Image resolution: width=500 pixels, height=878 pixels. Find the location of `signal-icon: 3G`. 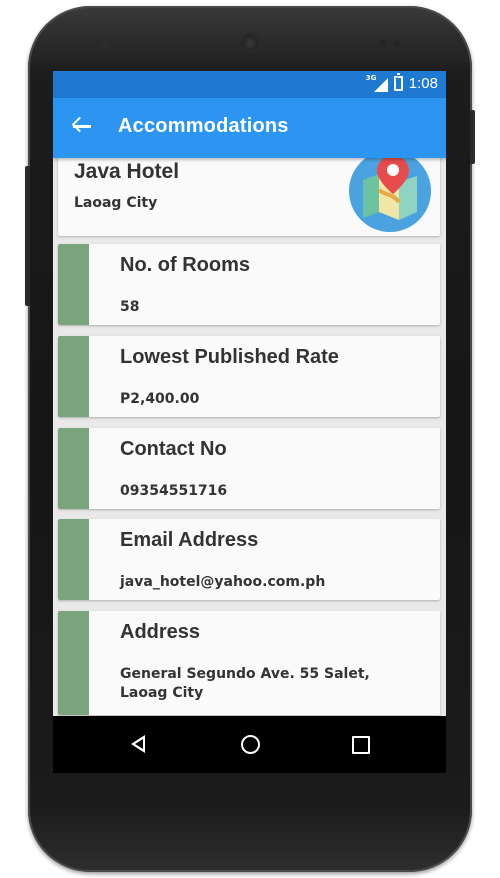

signal-icon: 3G is located at coordinates (377, 83).